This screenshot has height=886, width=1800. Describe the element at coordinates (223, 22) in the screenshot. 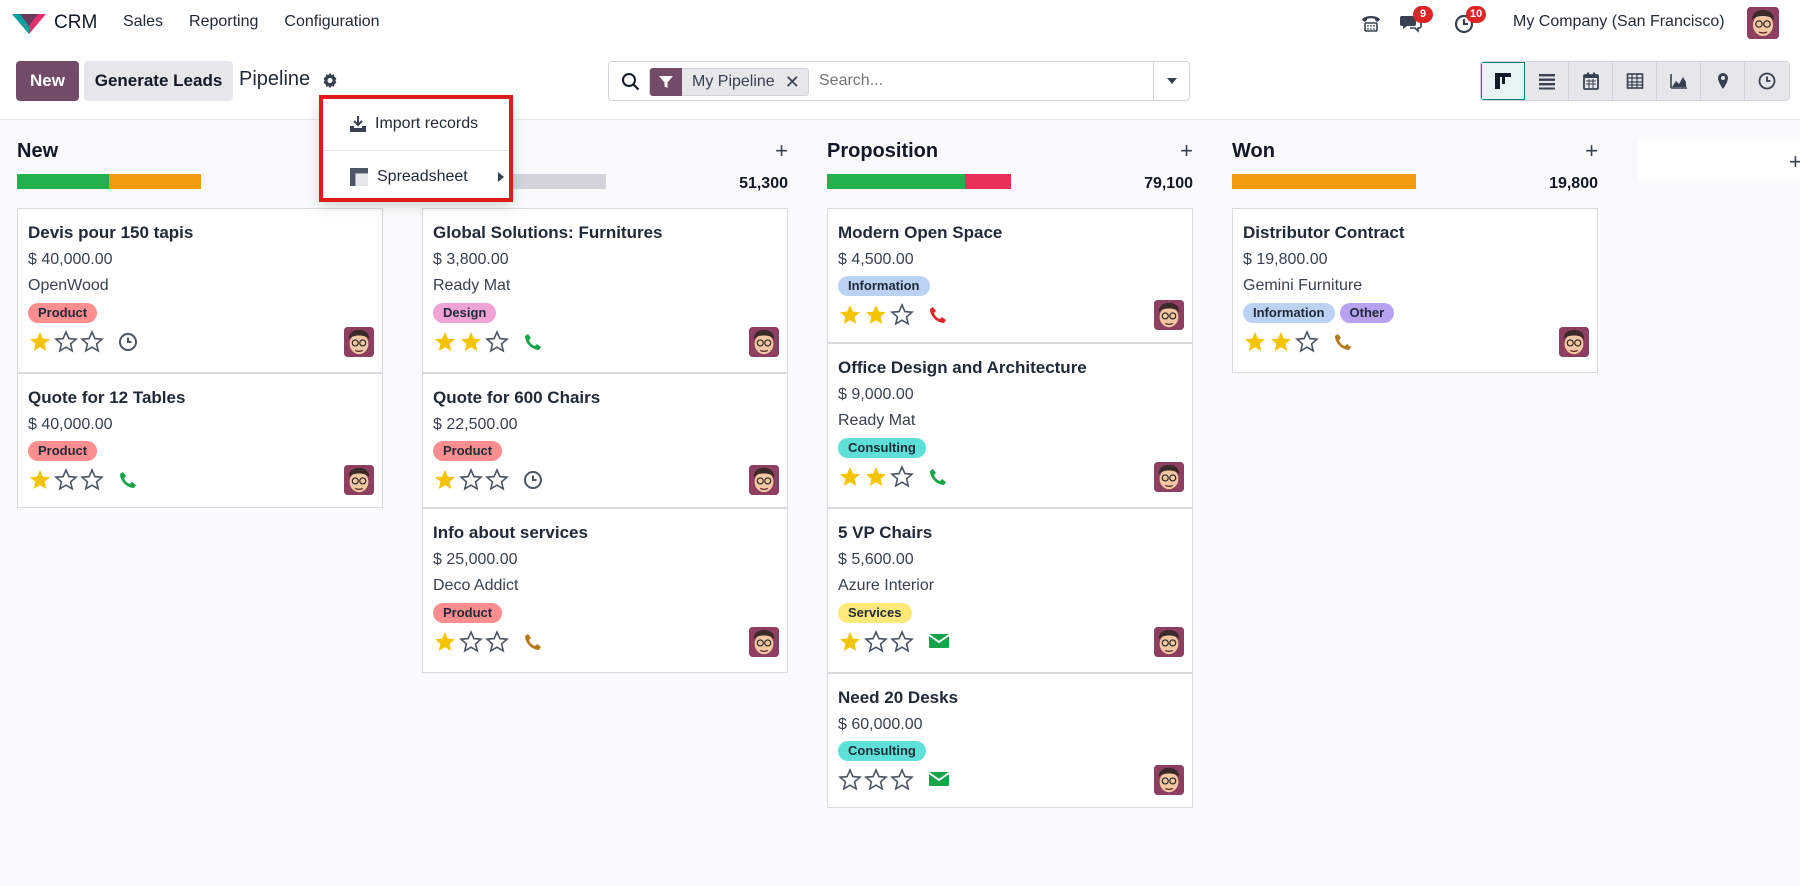

I see `menu-reporting: Reporting` at that location.